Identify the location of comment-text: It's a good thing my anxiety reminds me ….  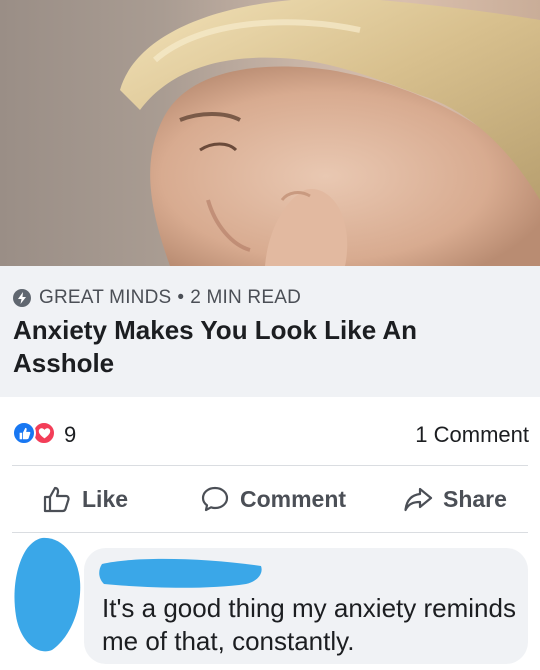
(309, 624).